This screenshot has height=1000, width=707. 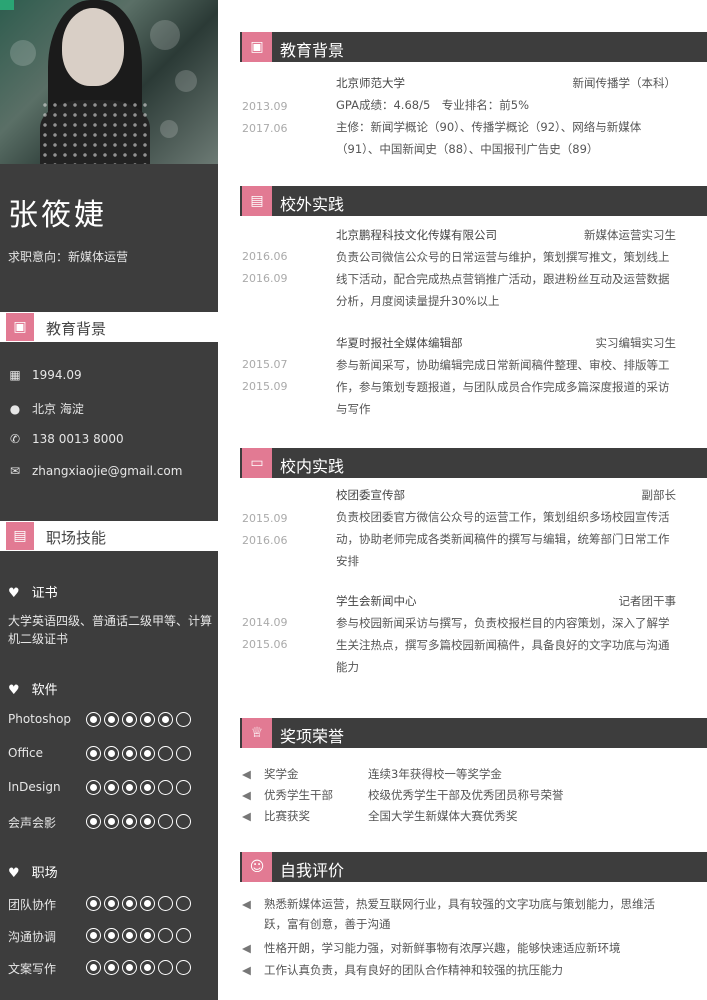 I want to click on software-skill-row: Office, so click(x=110, y=754).